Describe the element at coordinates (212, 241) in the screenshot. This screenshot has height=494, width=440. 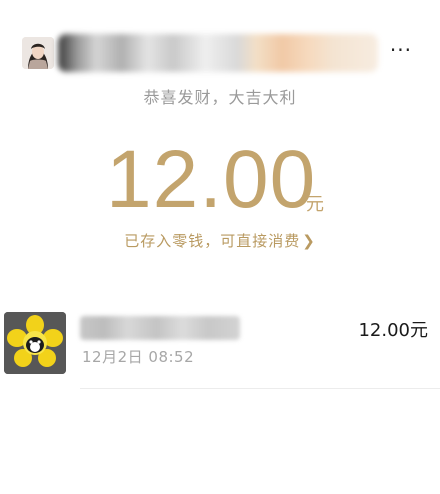
I see `wallet-change-text: 已存入零钱，可直接消费` at that location.